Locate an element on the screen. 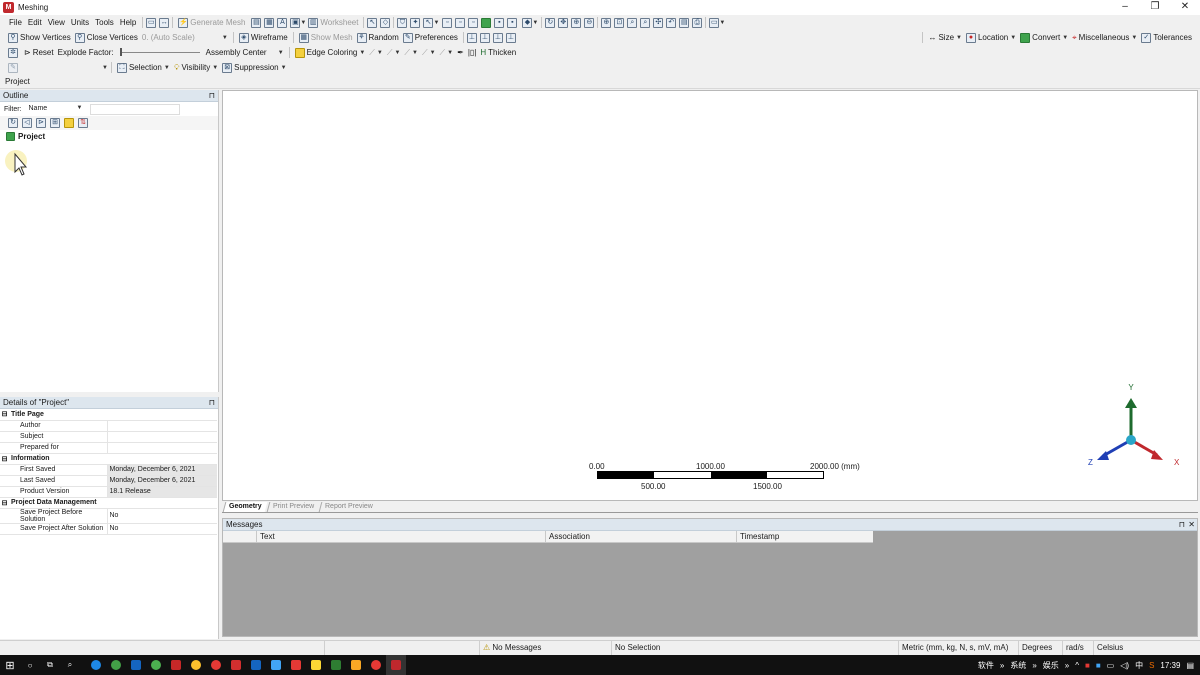  tree-sort-icon: ⇅ is located at coordinates (83, 123).